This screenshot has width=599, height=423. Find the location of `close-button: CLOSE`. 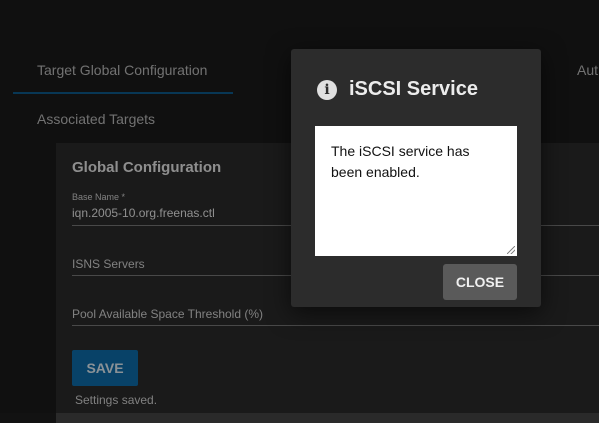

close-button: CLOSE is located at coordinates (480, 282).